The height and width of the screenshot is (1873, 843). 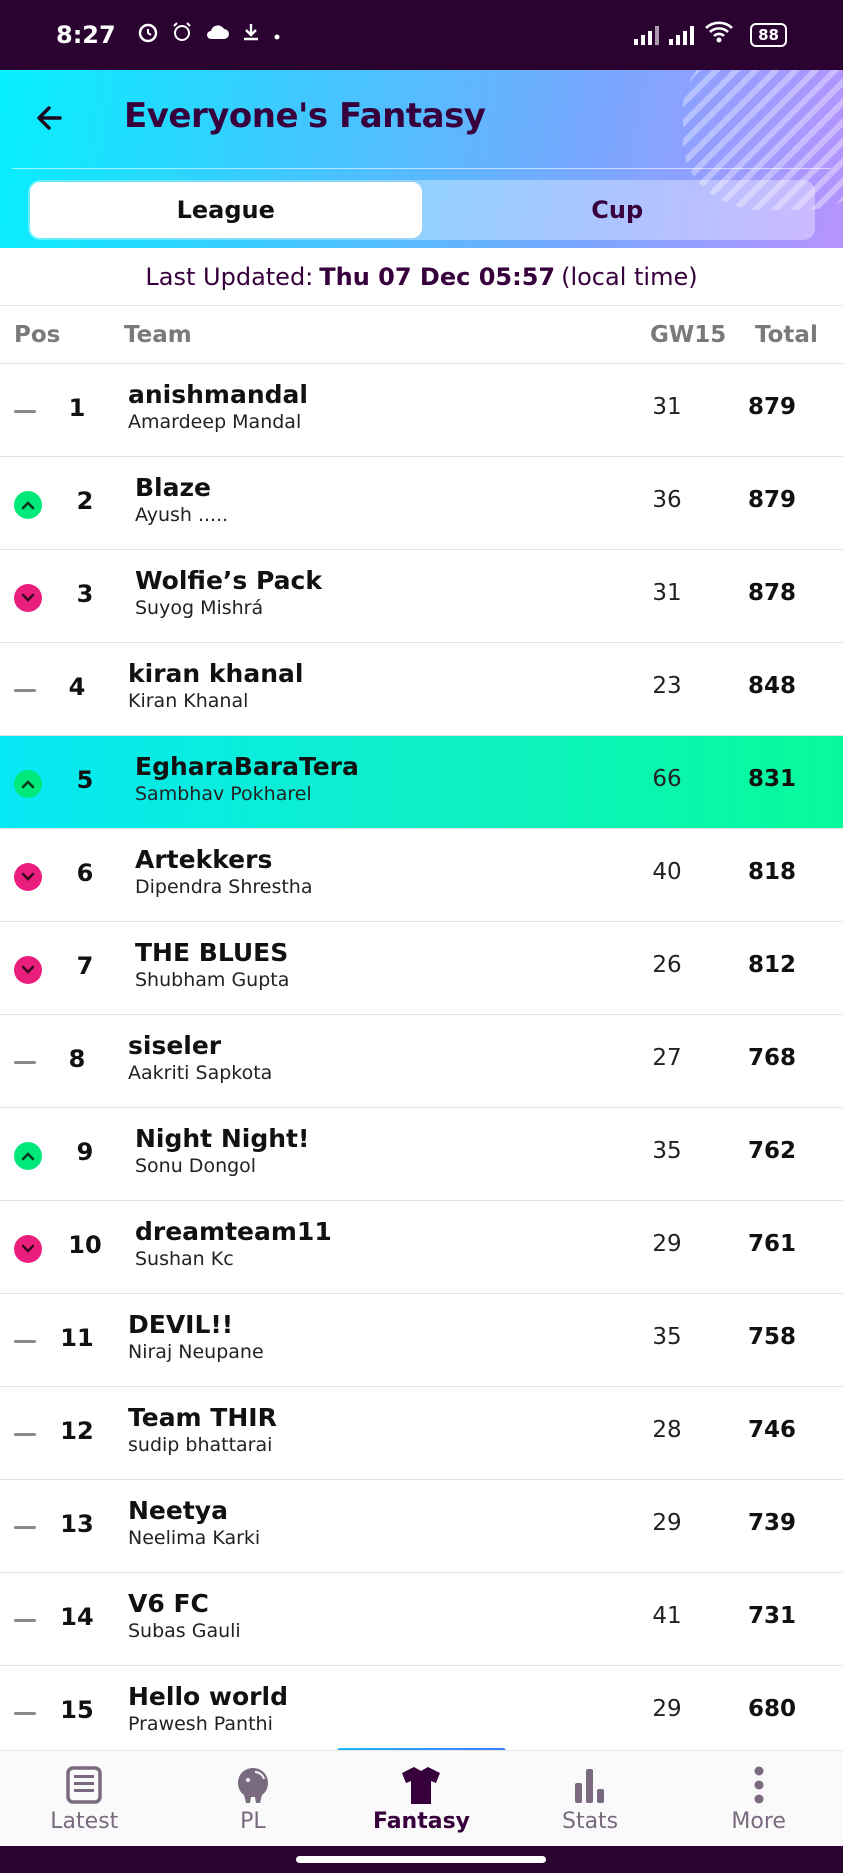 I want to click on table-row: 2 Blaze Ayush ..... 36 879, so click(x=421, y=503).